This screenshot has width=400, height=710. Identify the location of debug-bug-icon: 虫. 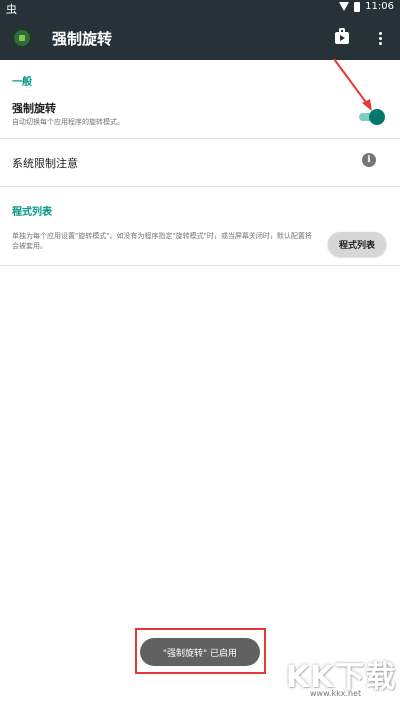
(11, 9).